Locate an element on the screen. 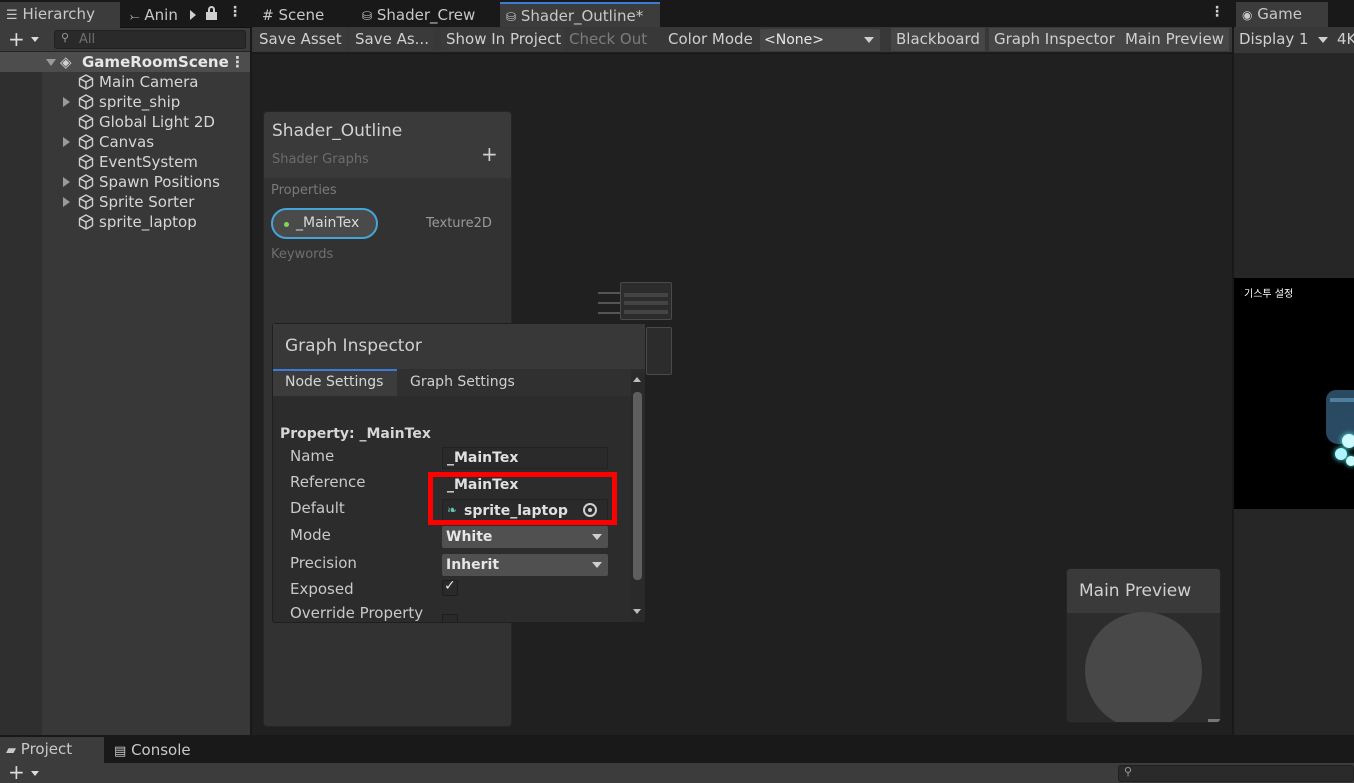  highlight-box is located at coordinates (522, 498).